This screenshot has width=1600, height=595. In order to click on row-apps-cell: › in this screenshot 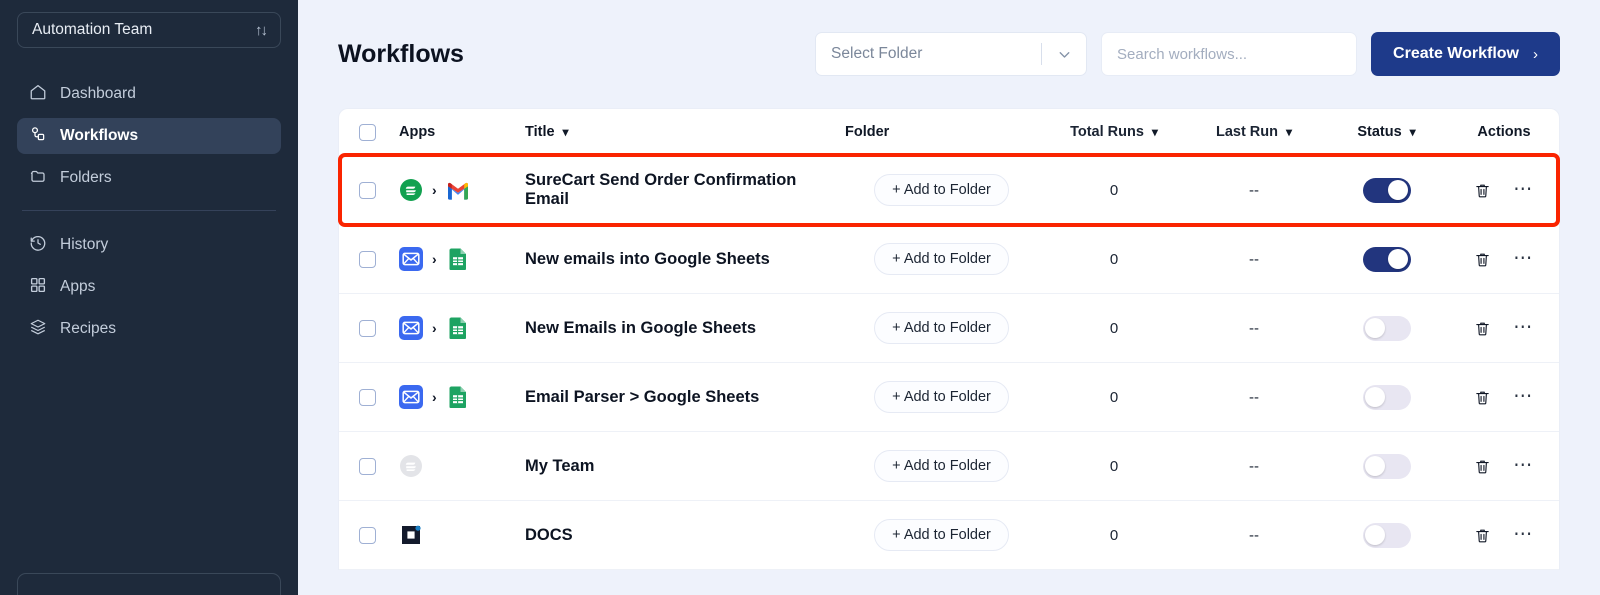, I will do `click(450, 259)`.